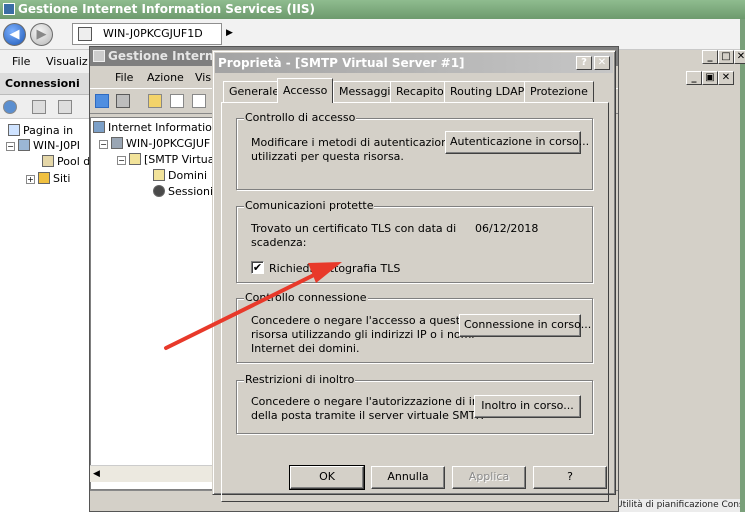 The height and width of the screenshot is (512, 745). Describe the element at coordinates (124, 77) in the screenshot. I see `mmc-menu-file: File` at that location.